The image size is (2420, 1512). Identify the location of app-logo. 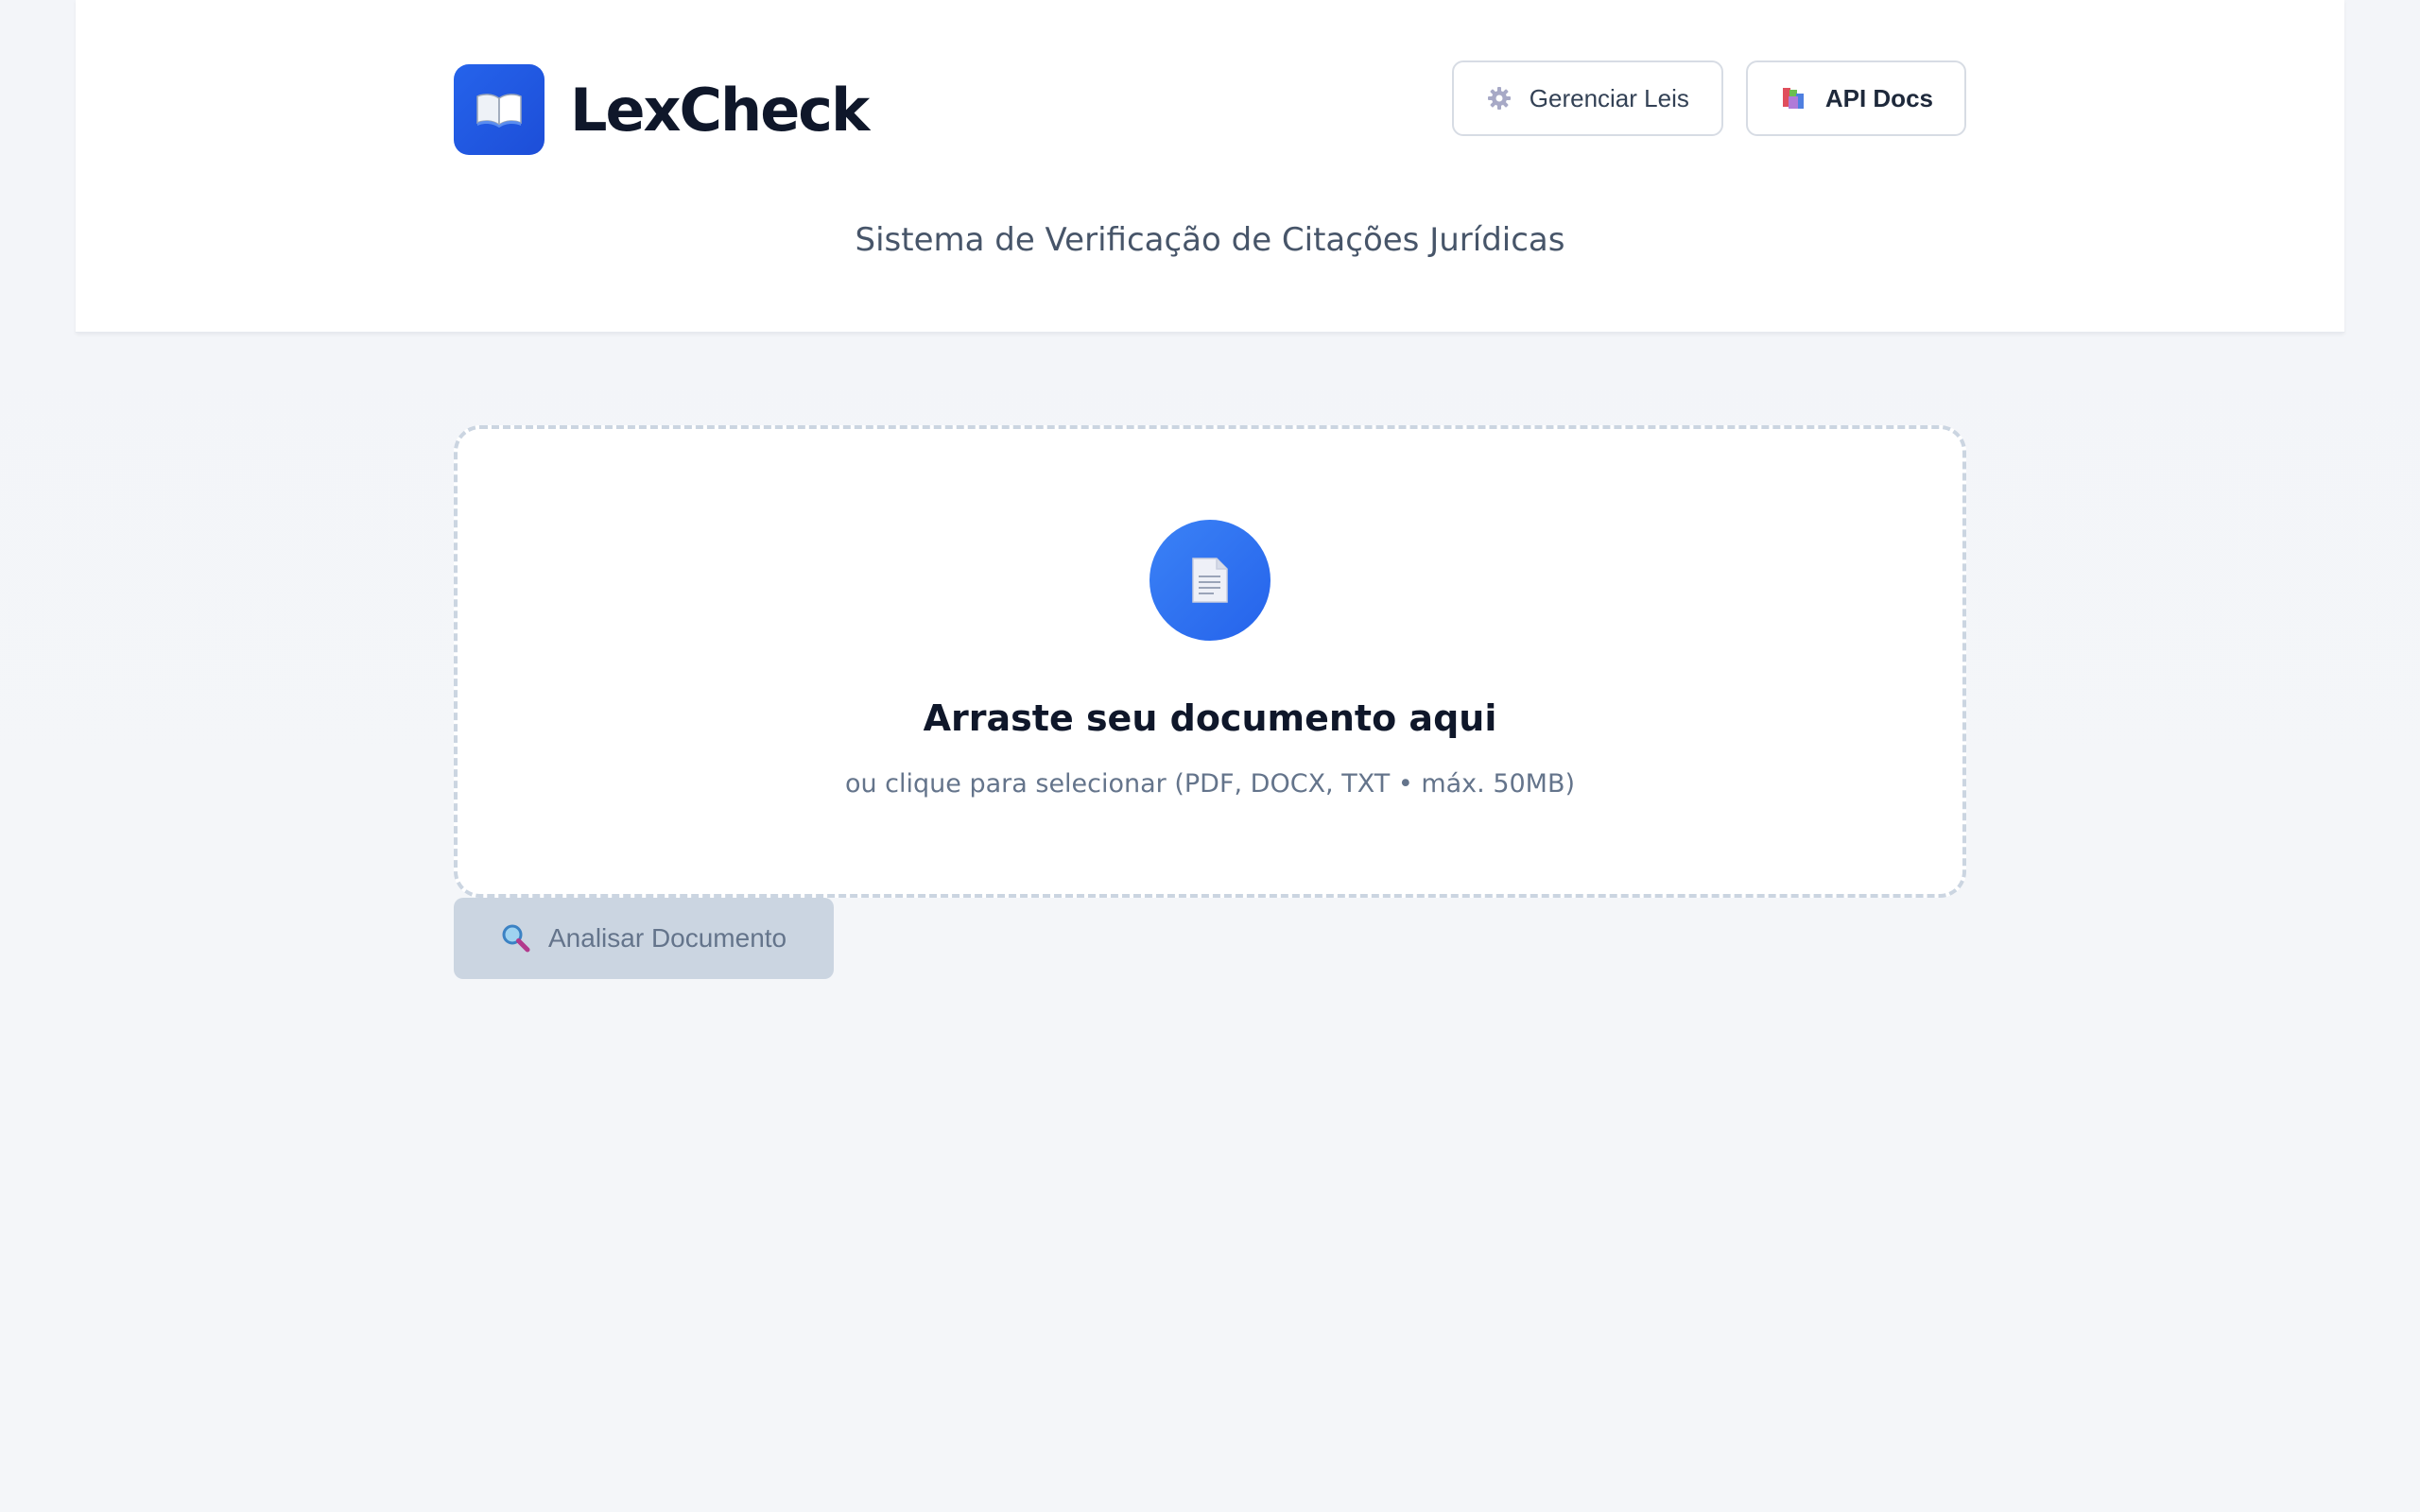
(499, 109).